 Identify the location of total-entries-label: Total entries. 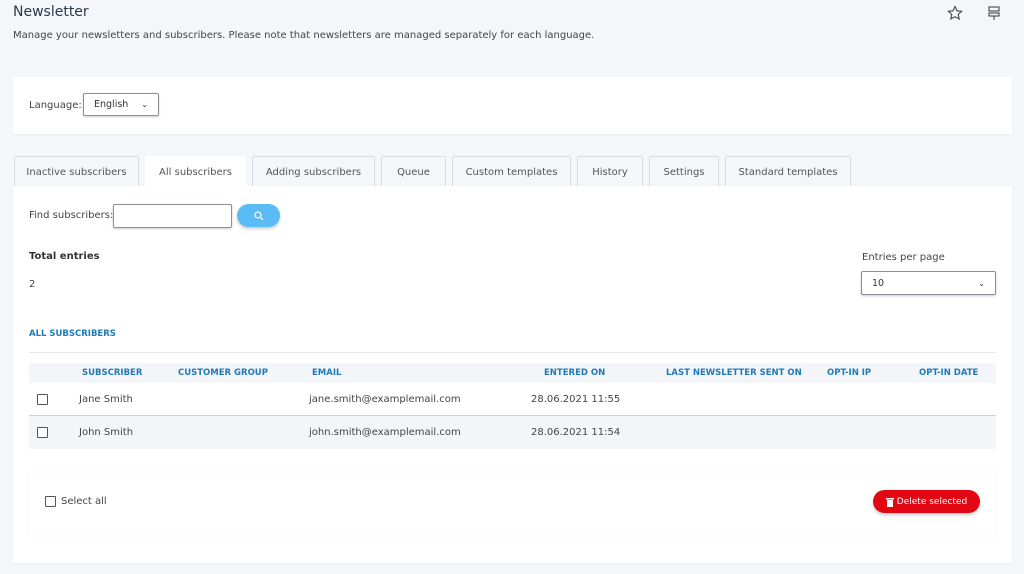
(64, 256).